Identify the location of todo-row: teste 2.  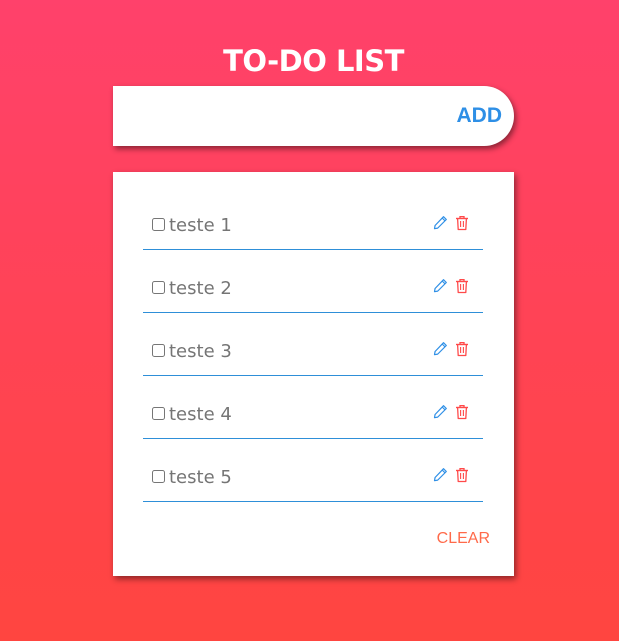
(313, 286).